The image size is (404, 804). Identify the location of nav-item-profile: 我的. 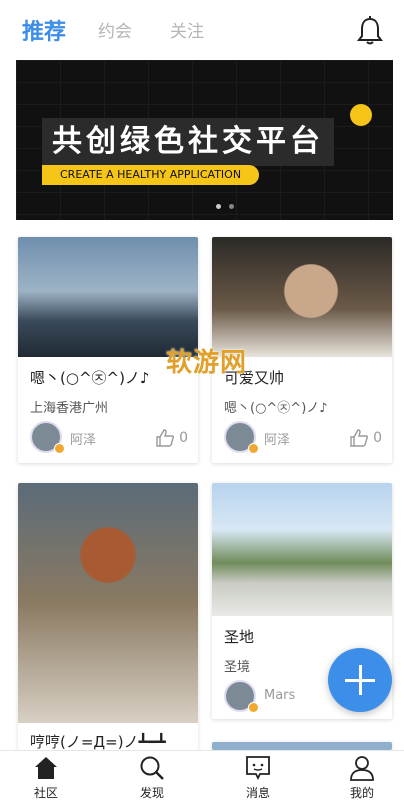
(362, 778).